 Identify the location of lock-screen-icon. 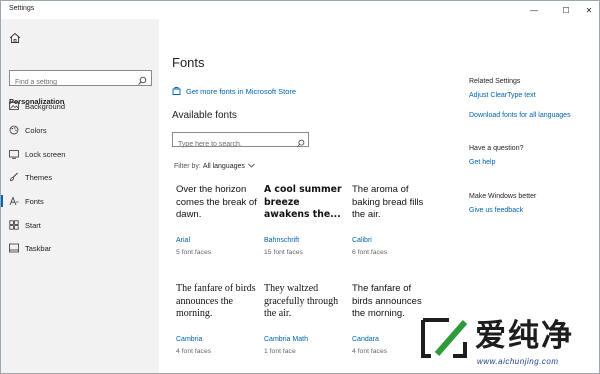
(14, 154).